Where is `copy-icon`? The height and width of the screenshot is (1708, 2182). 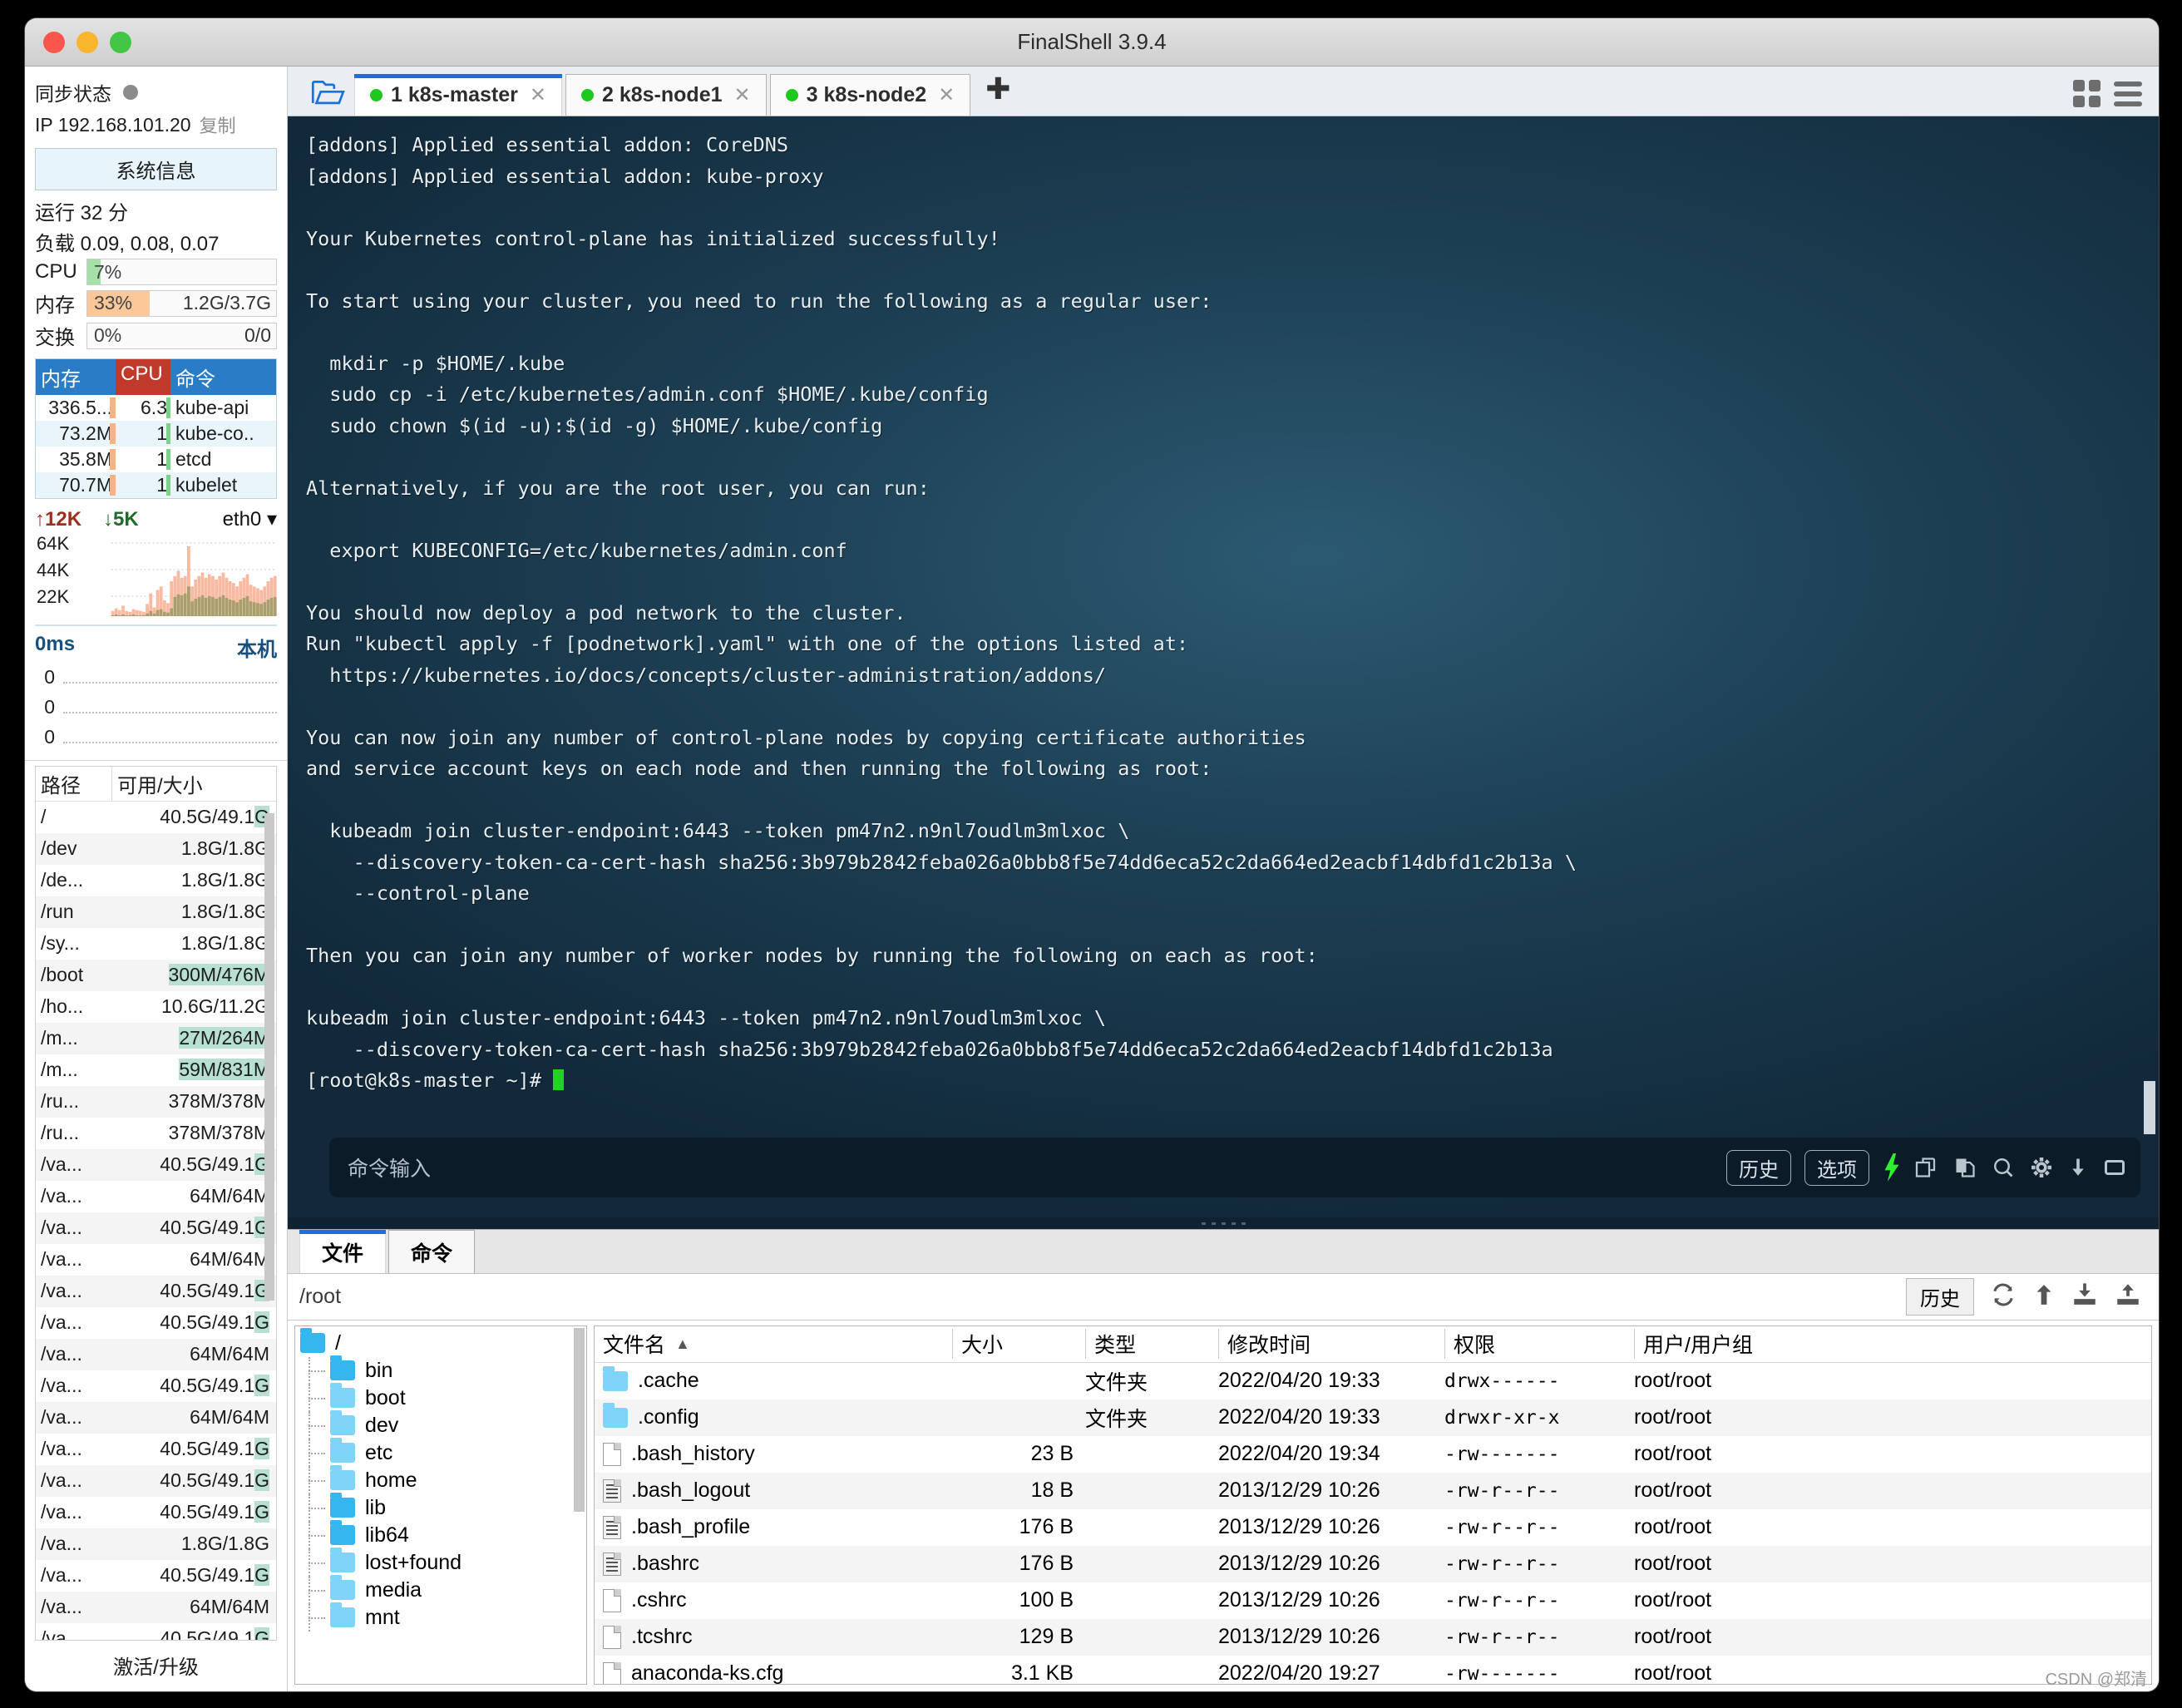
copy-icon is located at coordinates (1926, 1167).